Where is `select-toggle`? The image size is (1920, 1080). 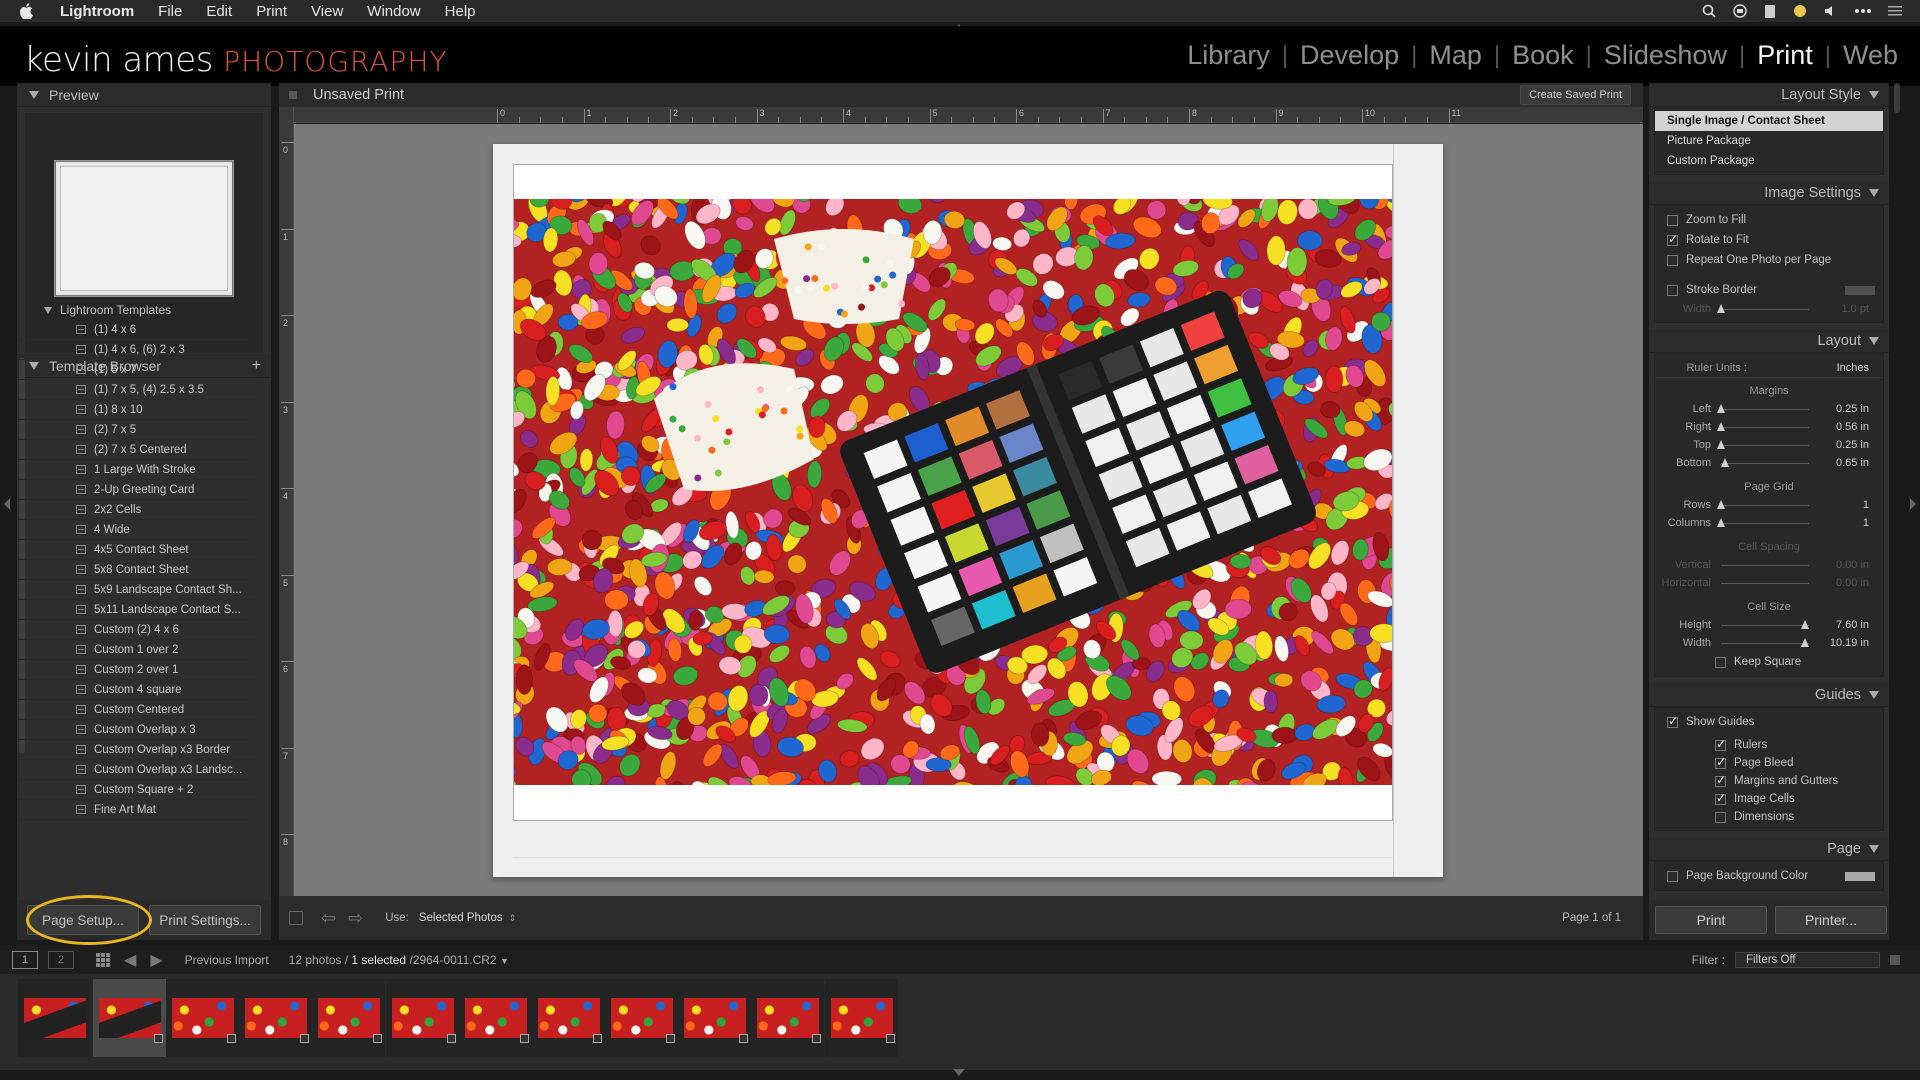
select-toggle is located at coordinates (296, 918).